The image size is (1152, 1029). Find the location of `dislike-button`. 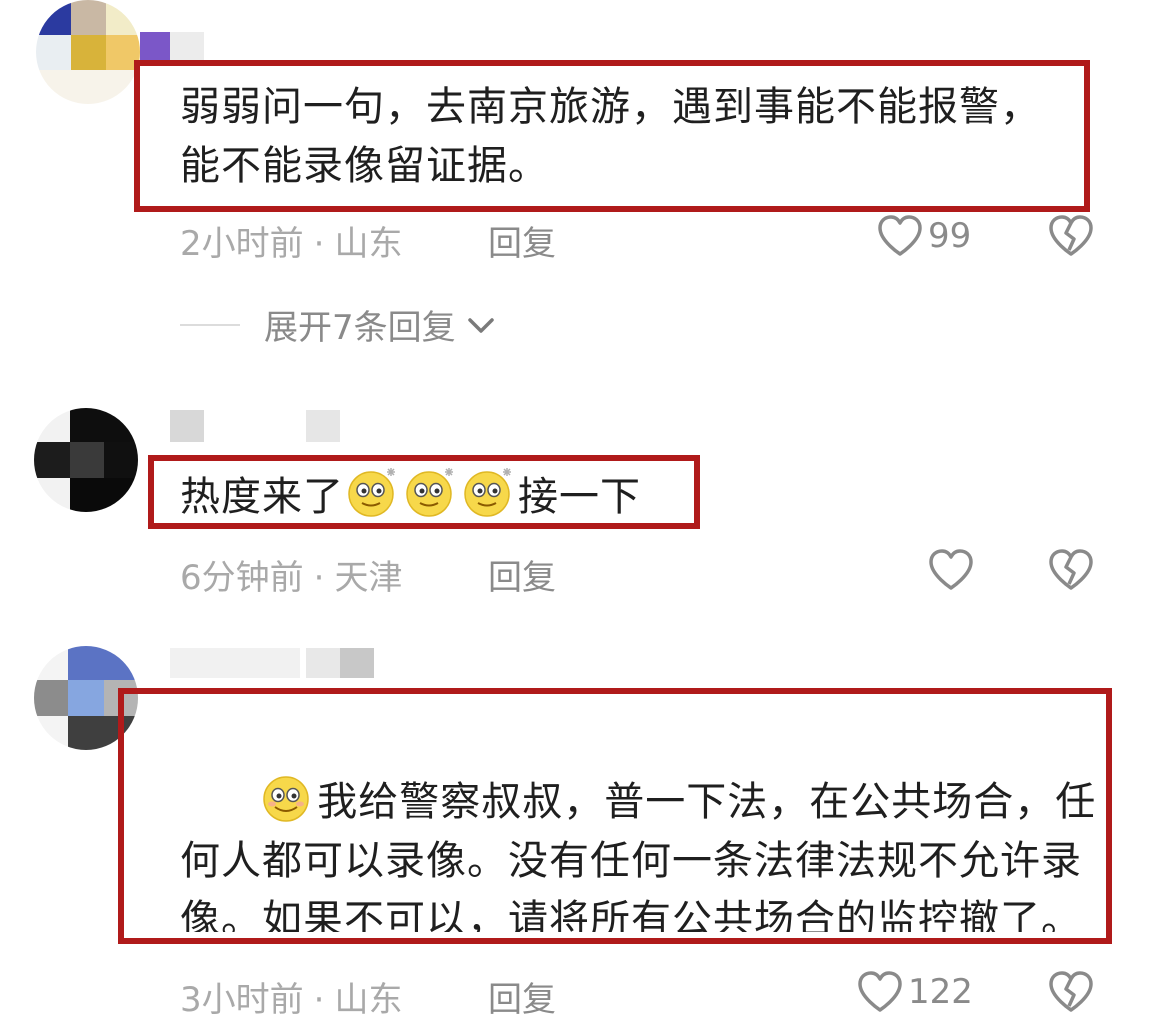

dislike-button is located at coordinates (1071, 994).